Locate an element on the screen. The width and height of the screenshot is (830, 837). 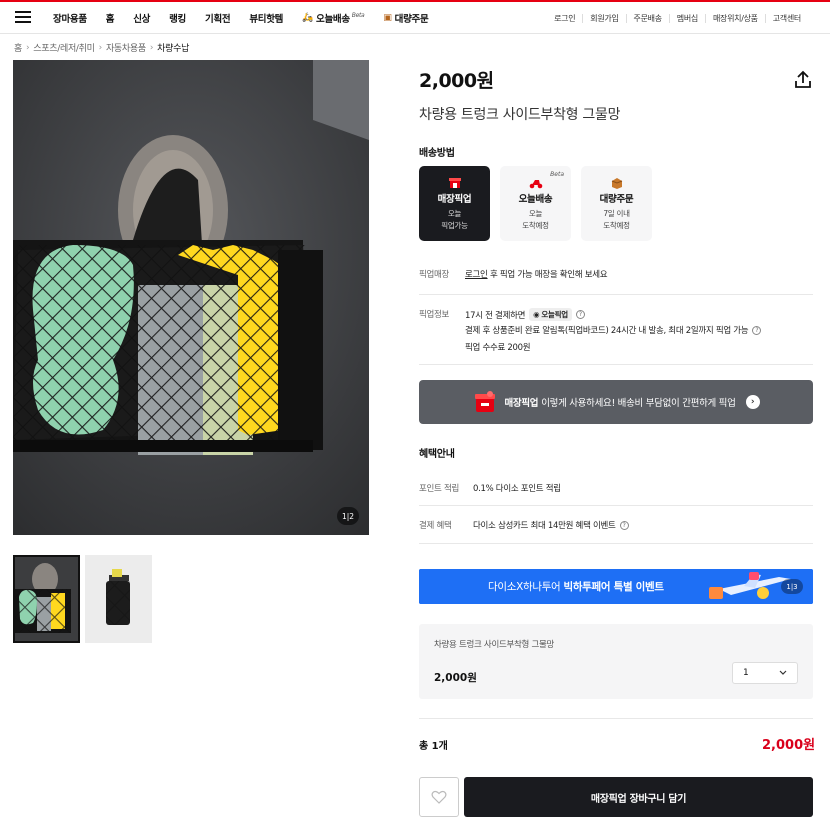
delivery-option-store-pickup: 매장픽업 오늘 픽업가능 is located at coordinates (454, 203).